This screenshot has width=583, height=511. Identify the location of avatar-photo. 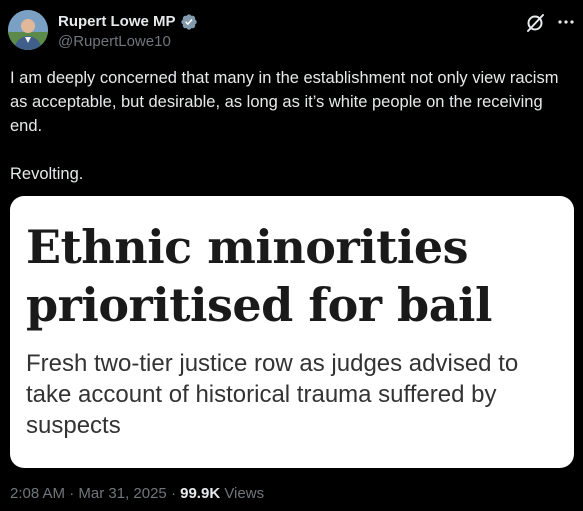
(28, 30).